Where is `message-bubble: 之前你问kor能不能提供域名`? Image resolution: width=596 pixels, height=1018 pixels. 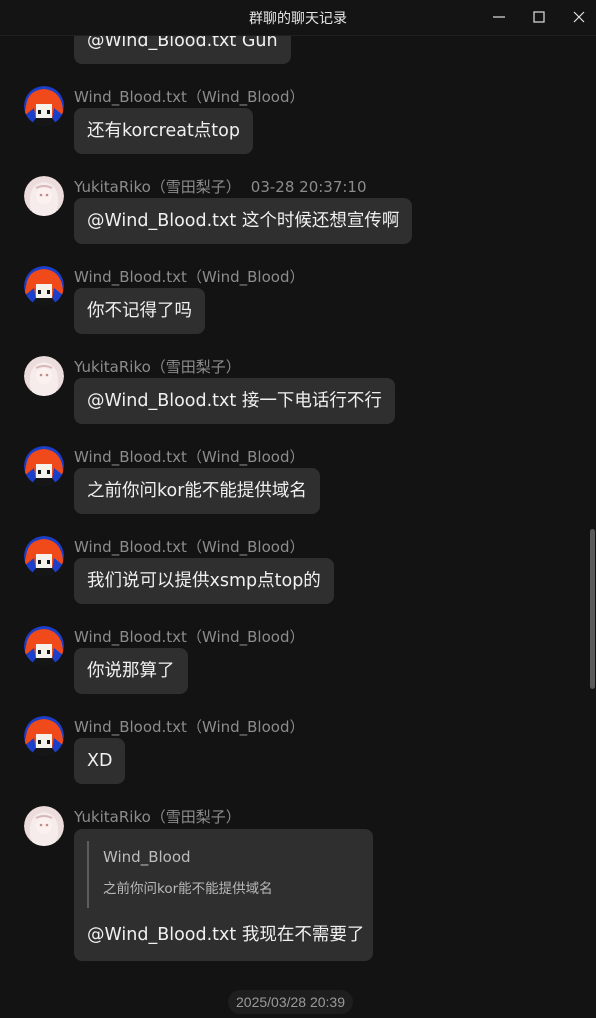
message-bubble: 之前你问kor能不能提供域名 is located at coordinates (197, 491).